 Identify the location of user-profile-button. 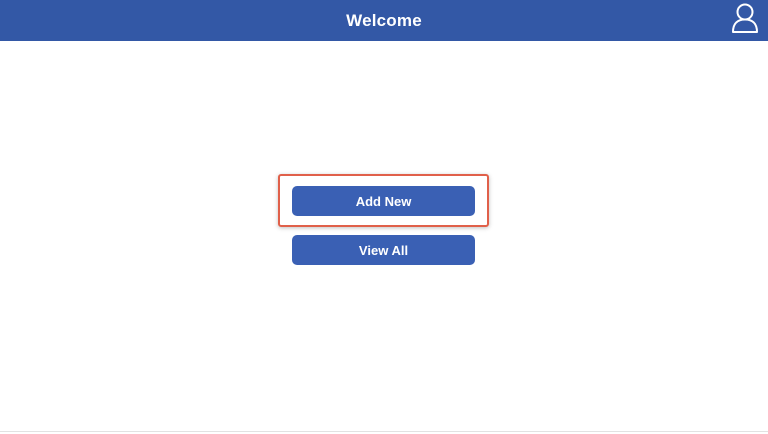
(745, 20).